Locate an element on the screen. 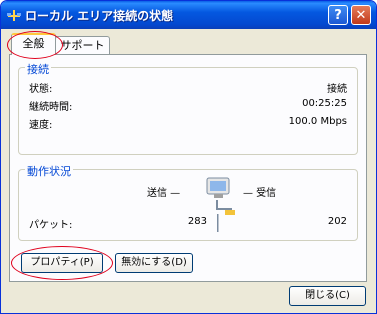 The image size is (377, 314). packets-label: パケット: is located at coordinates (51, 225).